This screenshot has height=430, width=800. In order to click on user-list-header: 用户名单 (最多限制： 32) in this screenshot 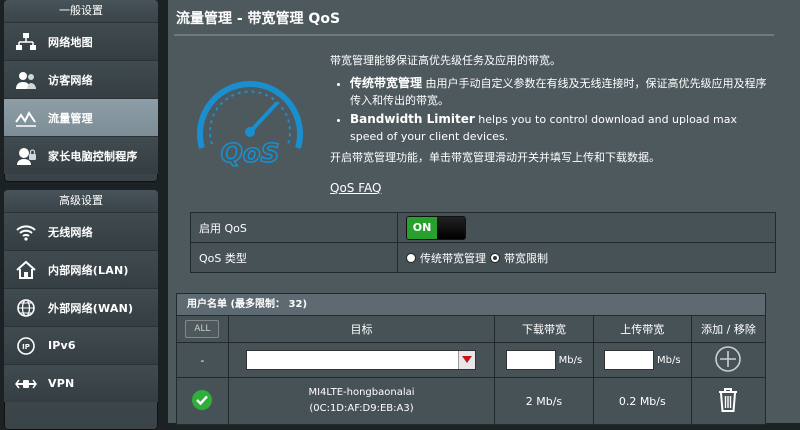, I will do `click(471, 304)`.